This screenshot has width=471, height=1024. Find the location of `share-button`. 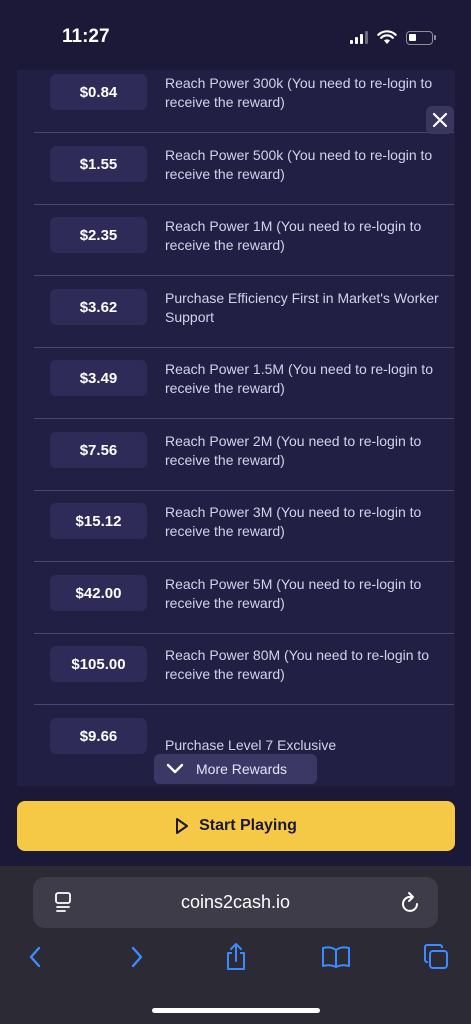

share-button is located at coordinates (236, 957).